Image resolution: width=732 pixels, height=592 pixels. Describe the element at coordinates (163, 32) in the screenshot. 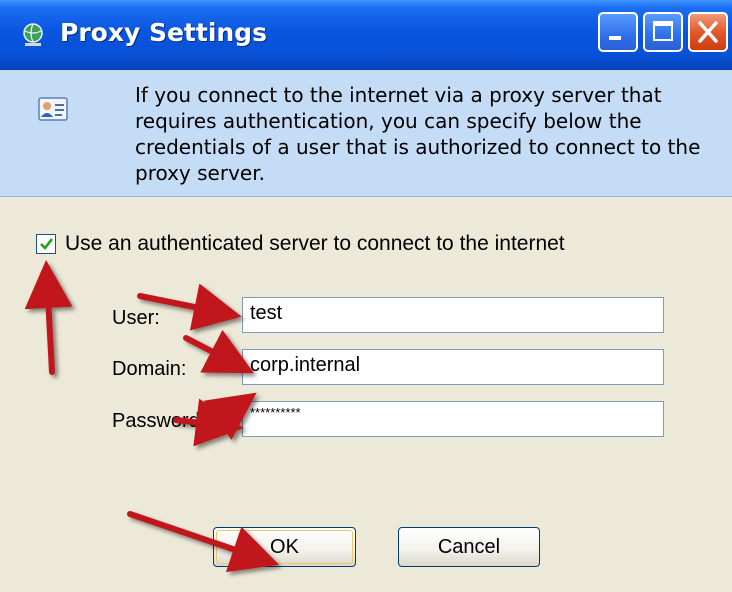

I see `window-title: Proxy Settings` at that location.